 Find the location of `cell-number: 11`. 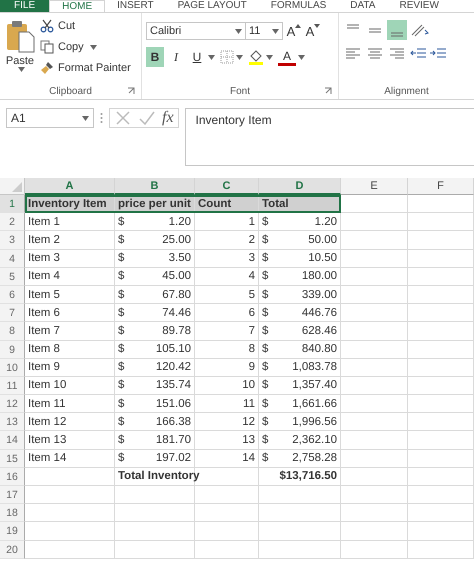

cell-number: 11 is located at coordinates (249, 404).